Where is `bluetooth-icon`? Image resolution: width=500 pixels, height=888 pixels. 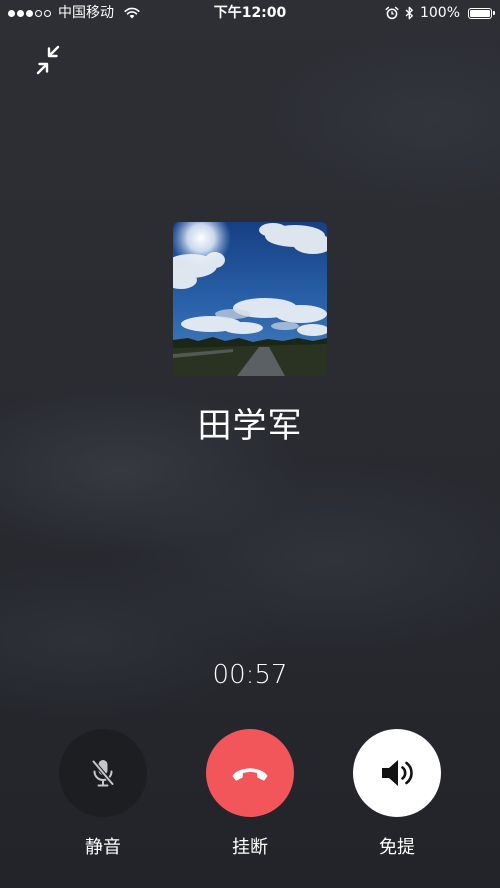
bluetooth-icon is located at coordinates (409, 13).